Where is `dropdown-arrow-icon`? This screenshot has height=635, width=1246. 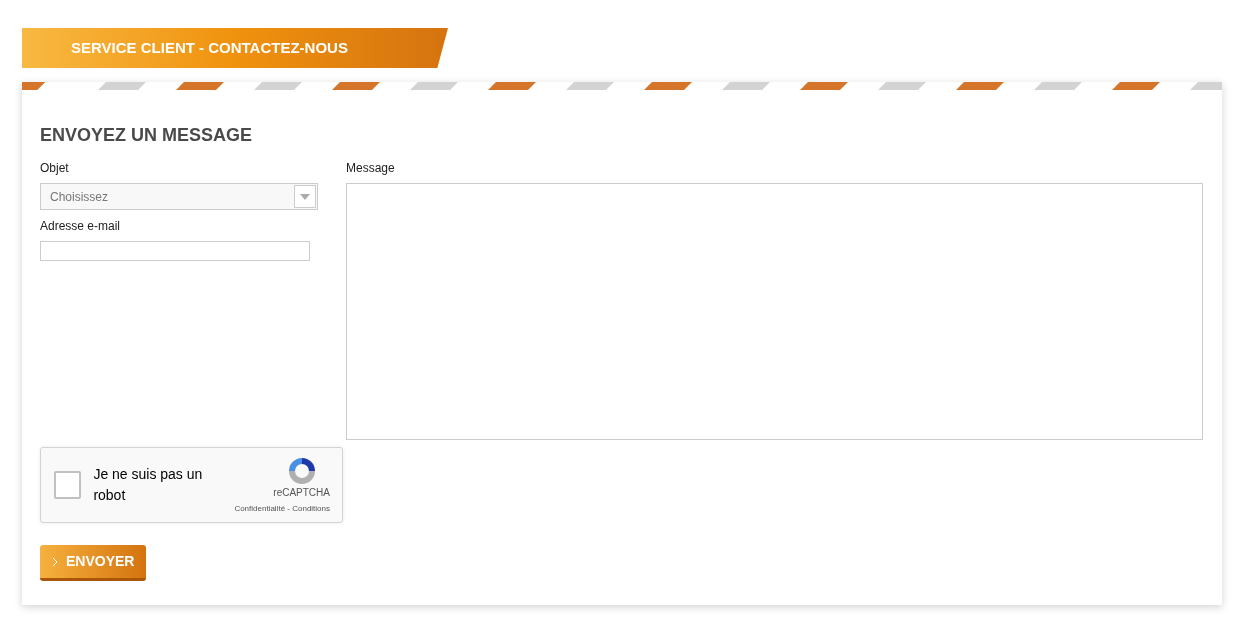 dropdown-arrow-icon is located at coordinates (305, 196).